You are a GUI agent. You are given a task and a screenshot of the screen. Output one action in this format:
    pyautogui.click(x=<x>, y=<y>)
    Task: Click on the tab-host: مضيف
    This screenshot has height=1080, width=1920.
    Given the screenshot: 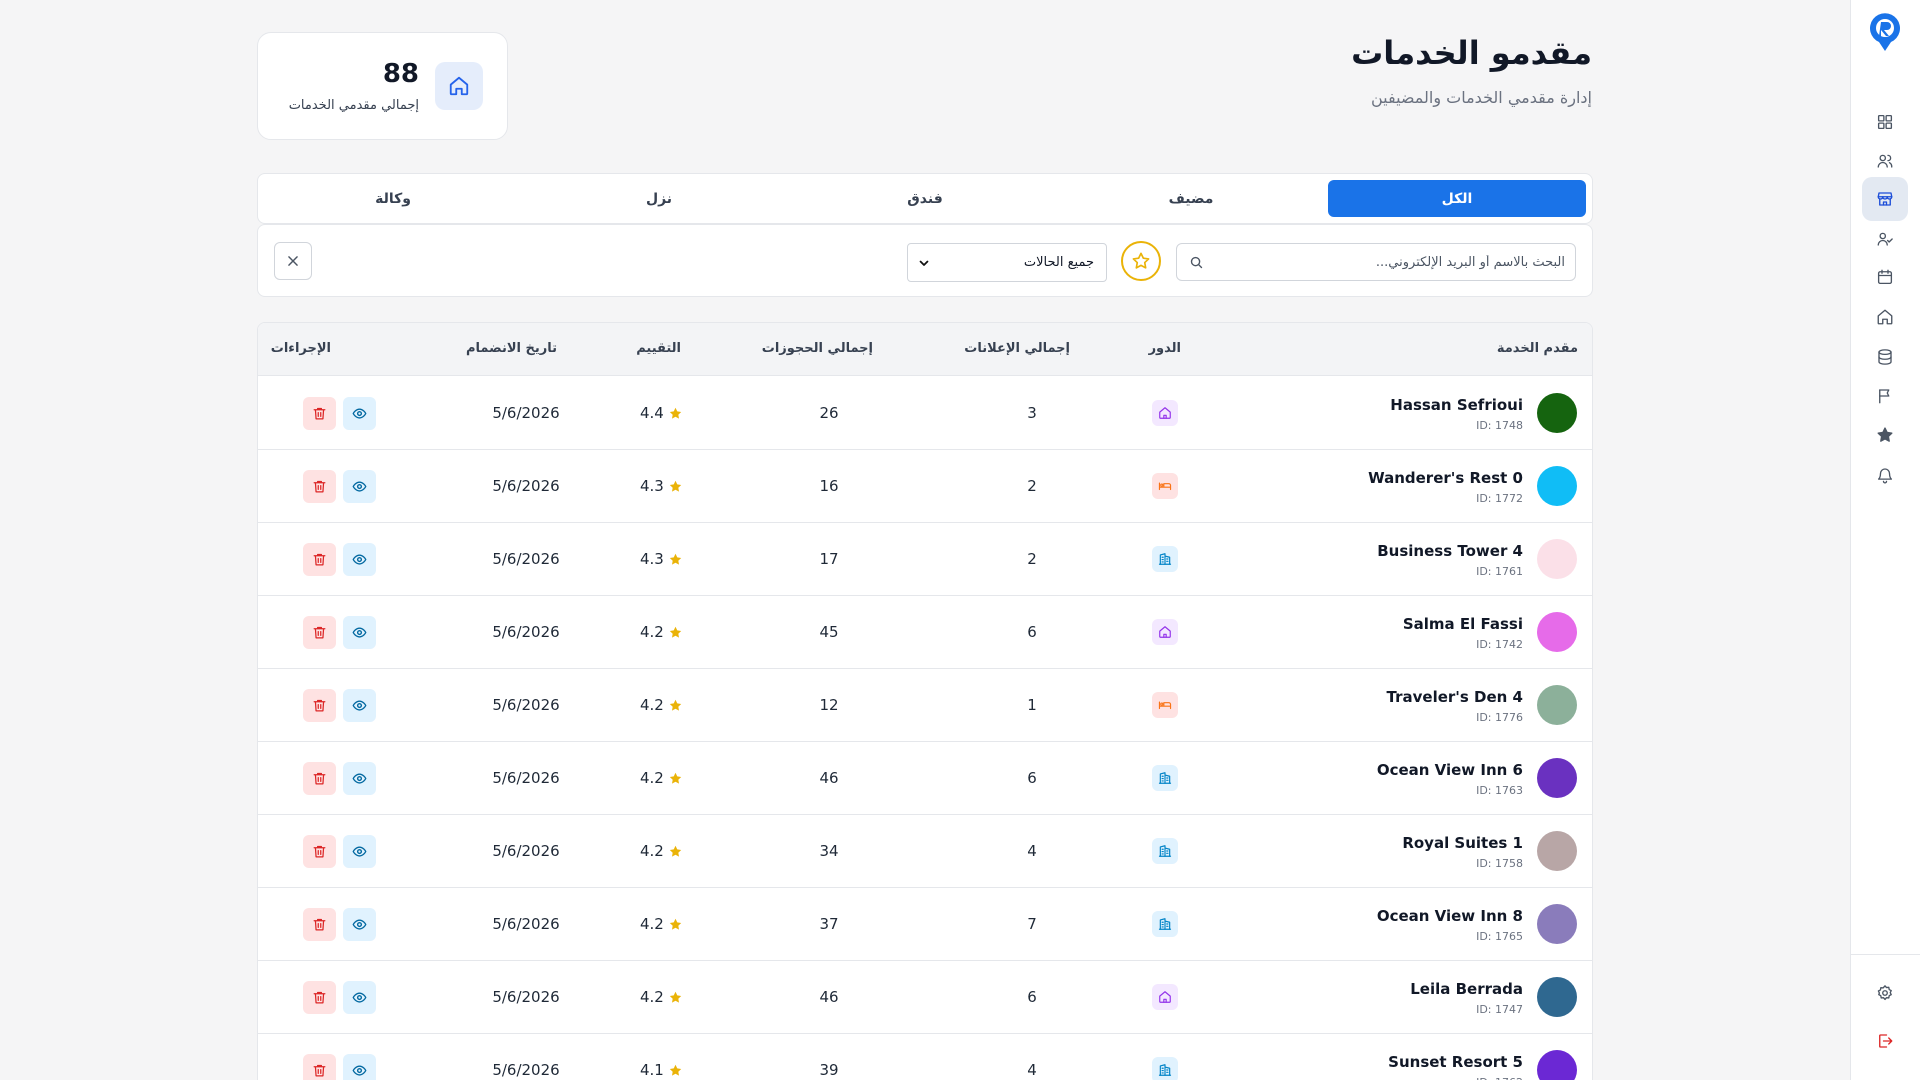 What is the action you would take?
    pyautogui.click(x=1191, y=198)
    